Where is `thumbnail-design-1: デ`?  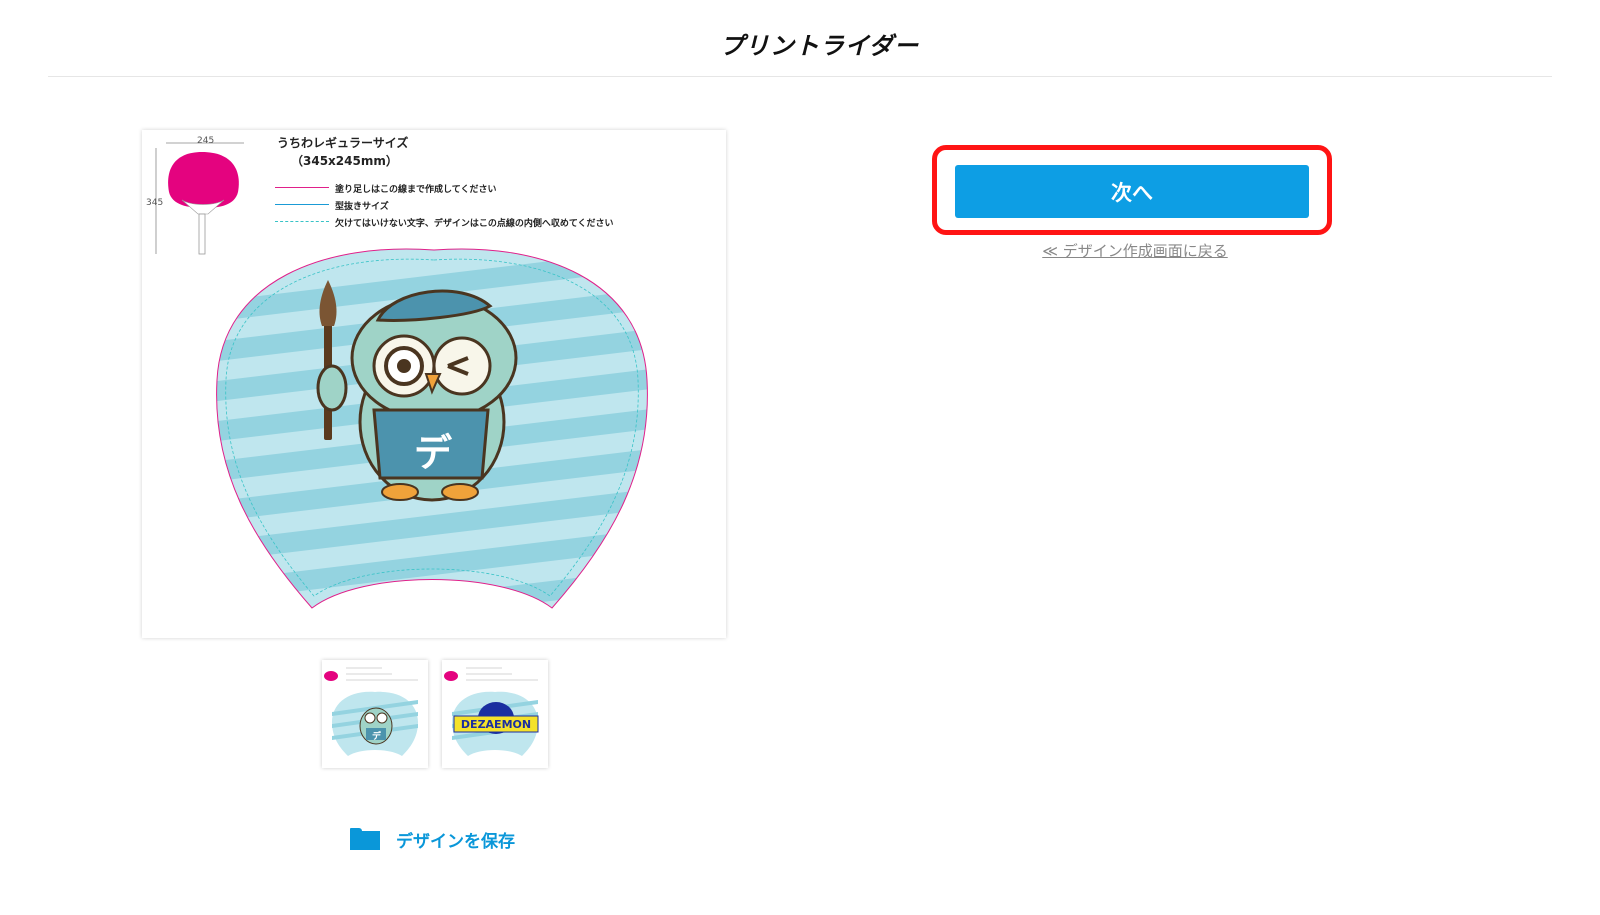
thumbnail-design-1: デ is located at coordinates (375, 714).